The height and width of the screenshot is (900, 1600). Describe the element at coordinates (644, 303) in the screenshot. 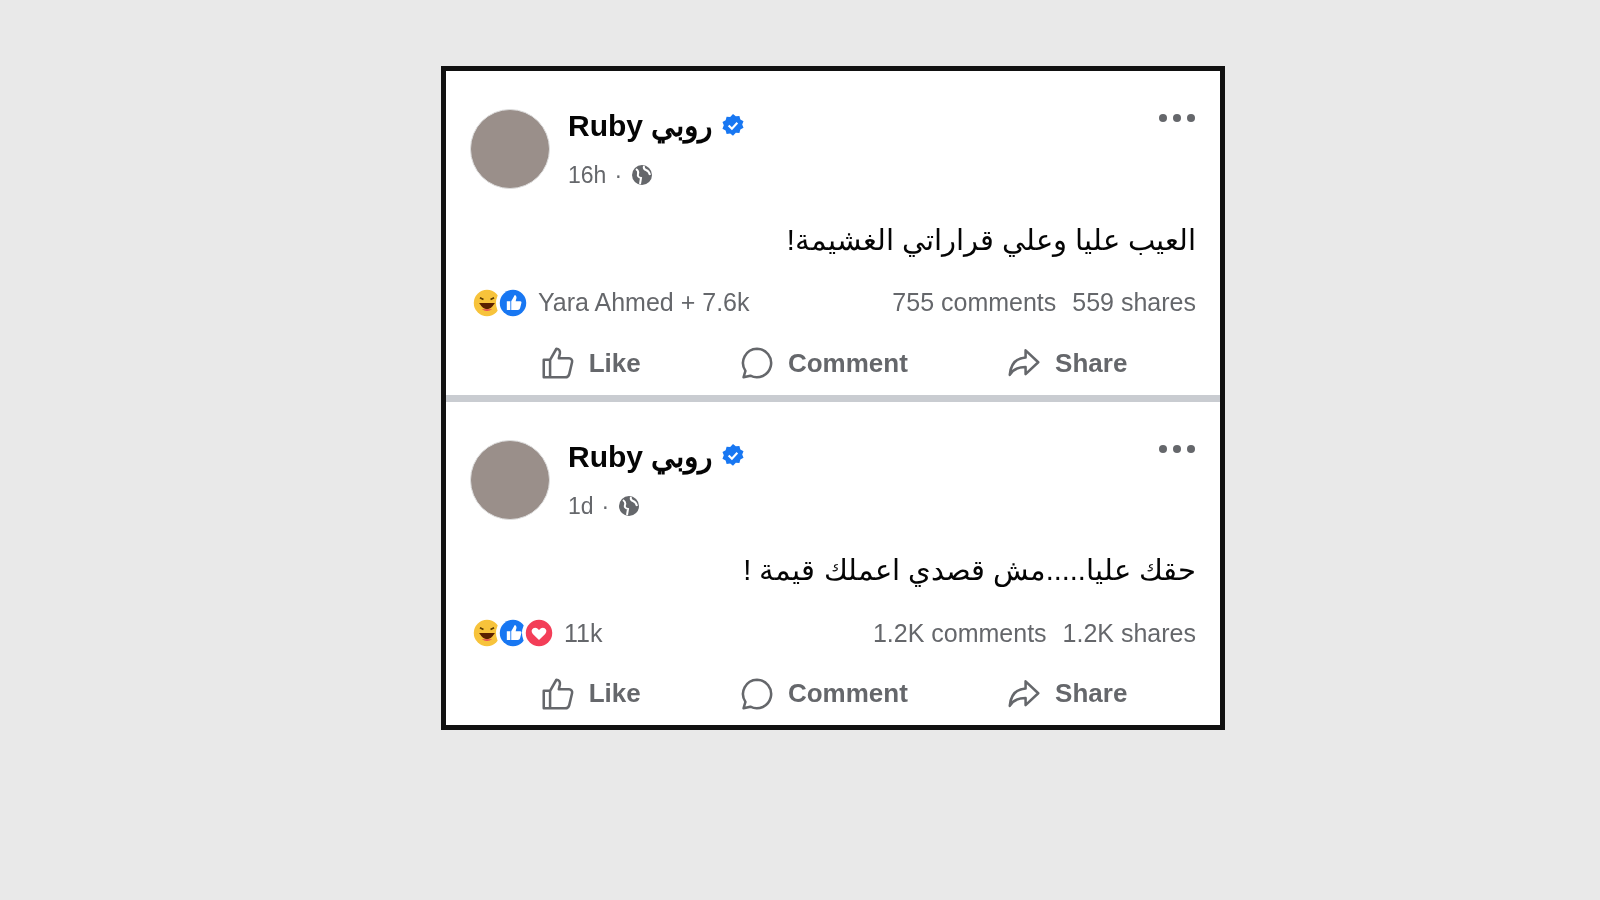

I see `reaction-count: Yara Ahmed + 7.6k` at that location.